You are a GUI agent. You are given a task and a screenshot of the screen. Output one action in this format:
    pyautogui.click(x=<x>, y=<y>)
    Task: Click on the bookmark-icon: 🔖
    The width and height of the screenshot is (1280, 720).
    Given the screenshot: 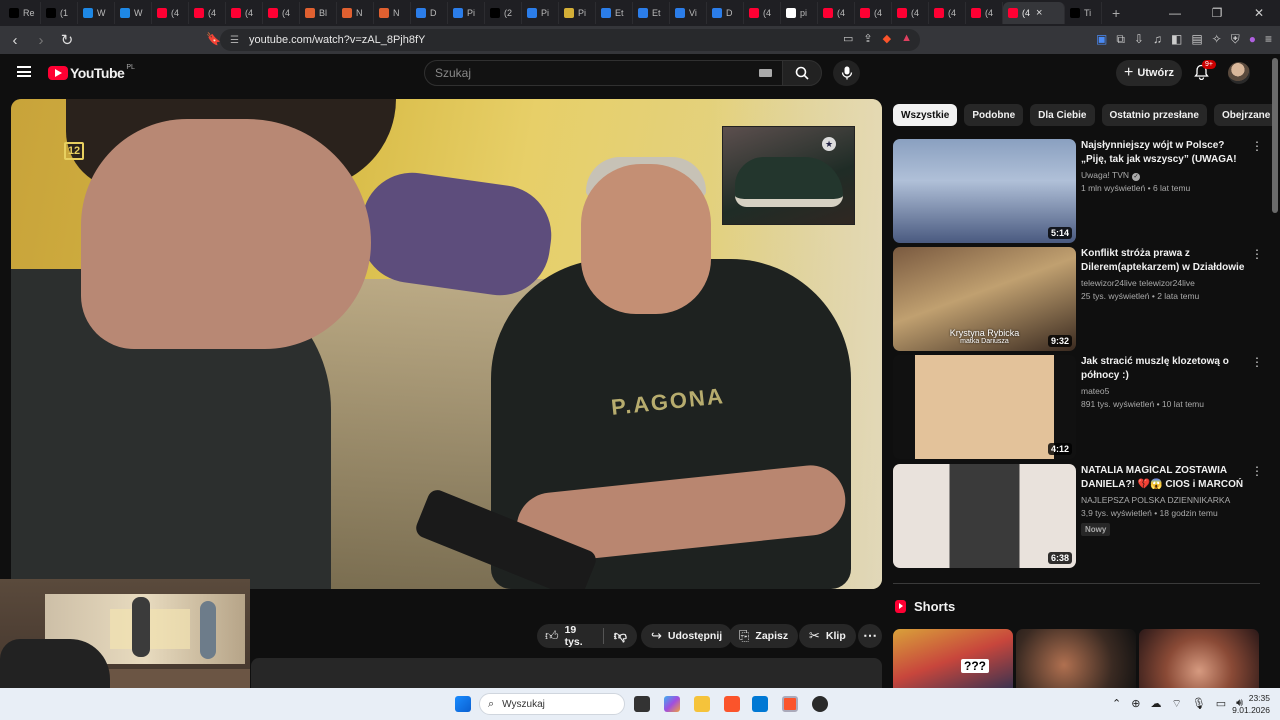 What is the action you would take?
    pyautogui.click(x=213, y=39)
    